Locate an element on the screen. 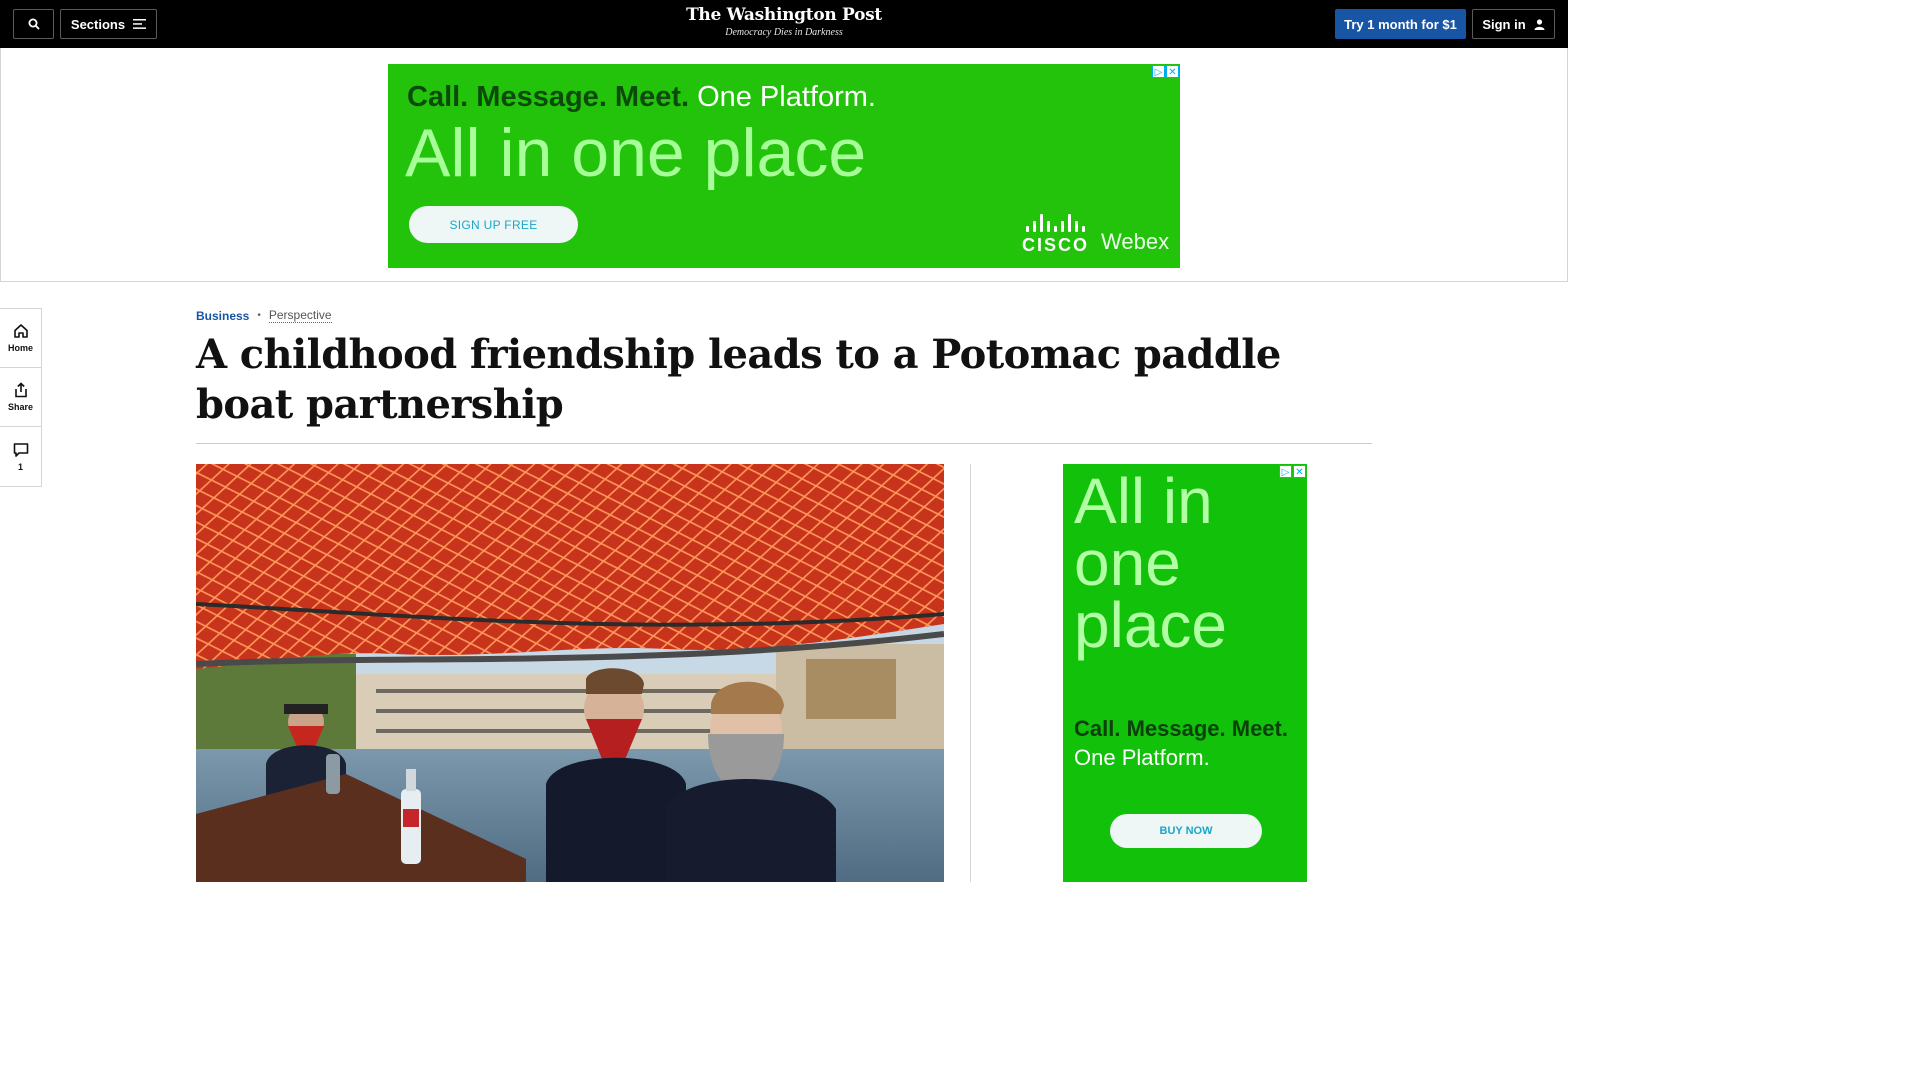 The image size is (1920, 1080). ad-brand: CISCO Webex is located at coordinates (1095, 235).